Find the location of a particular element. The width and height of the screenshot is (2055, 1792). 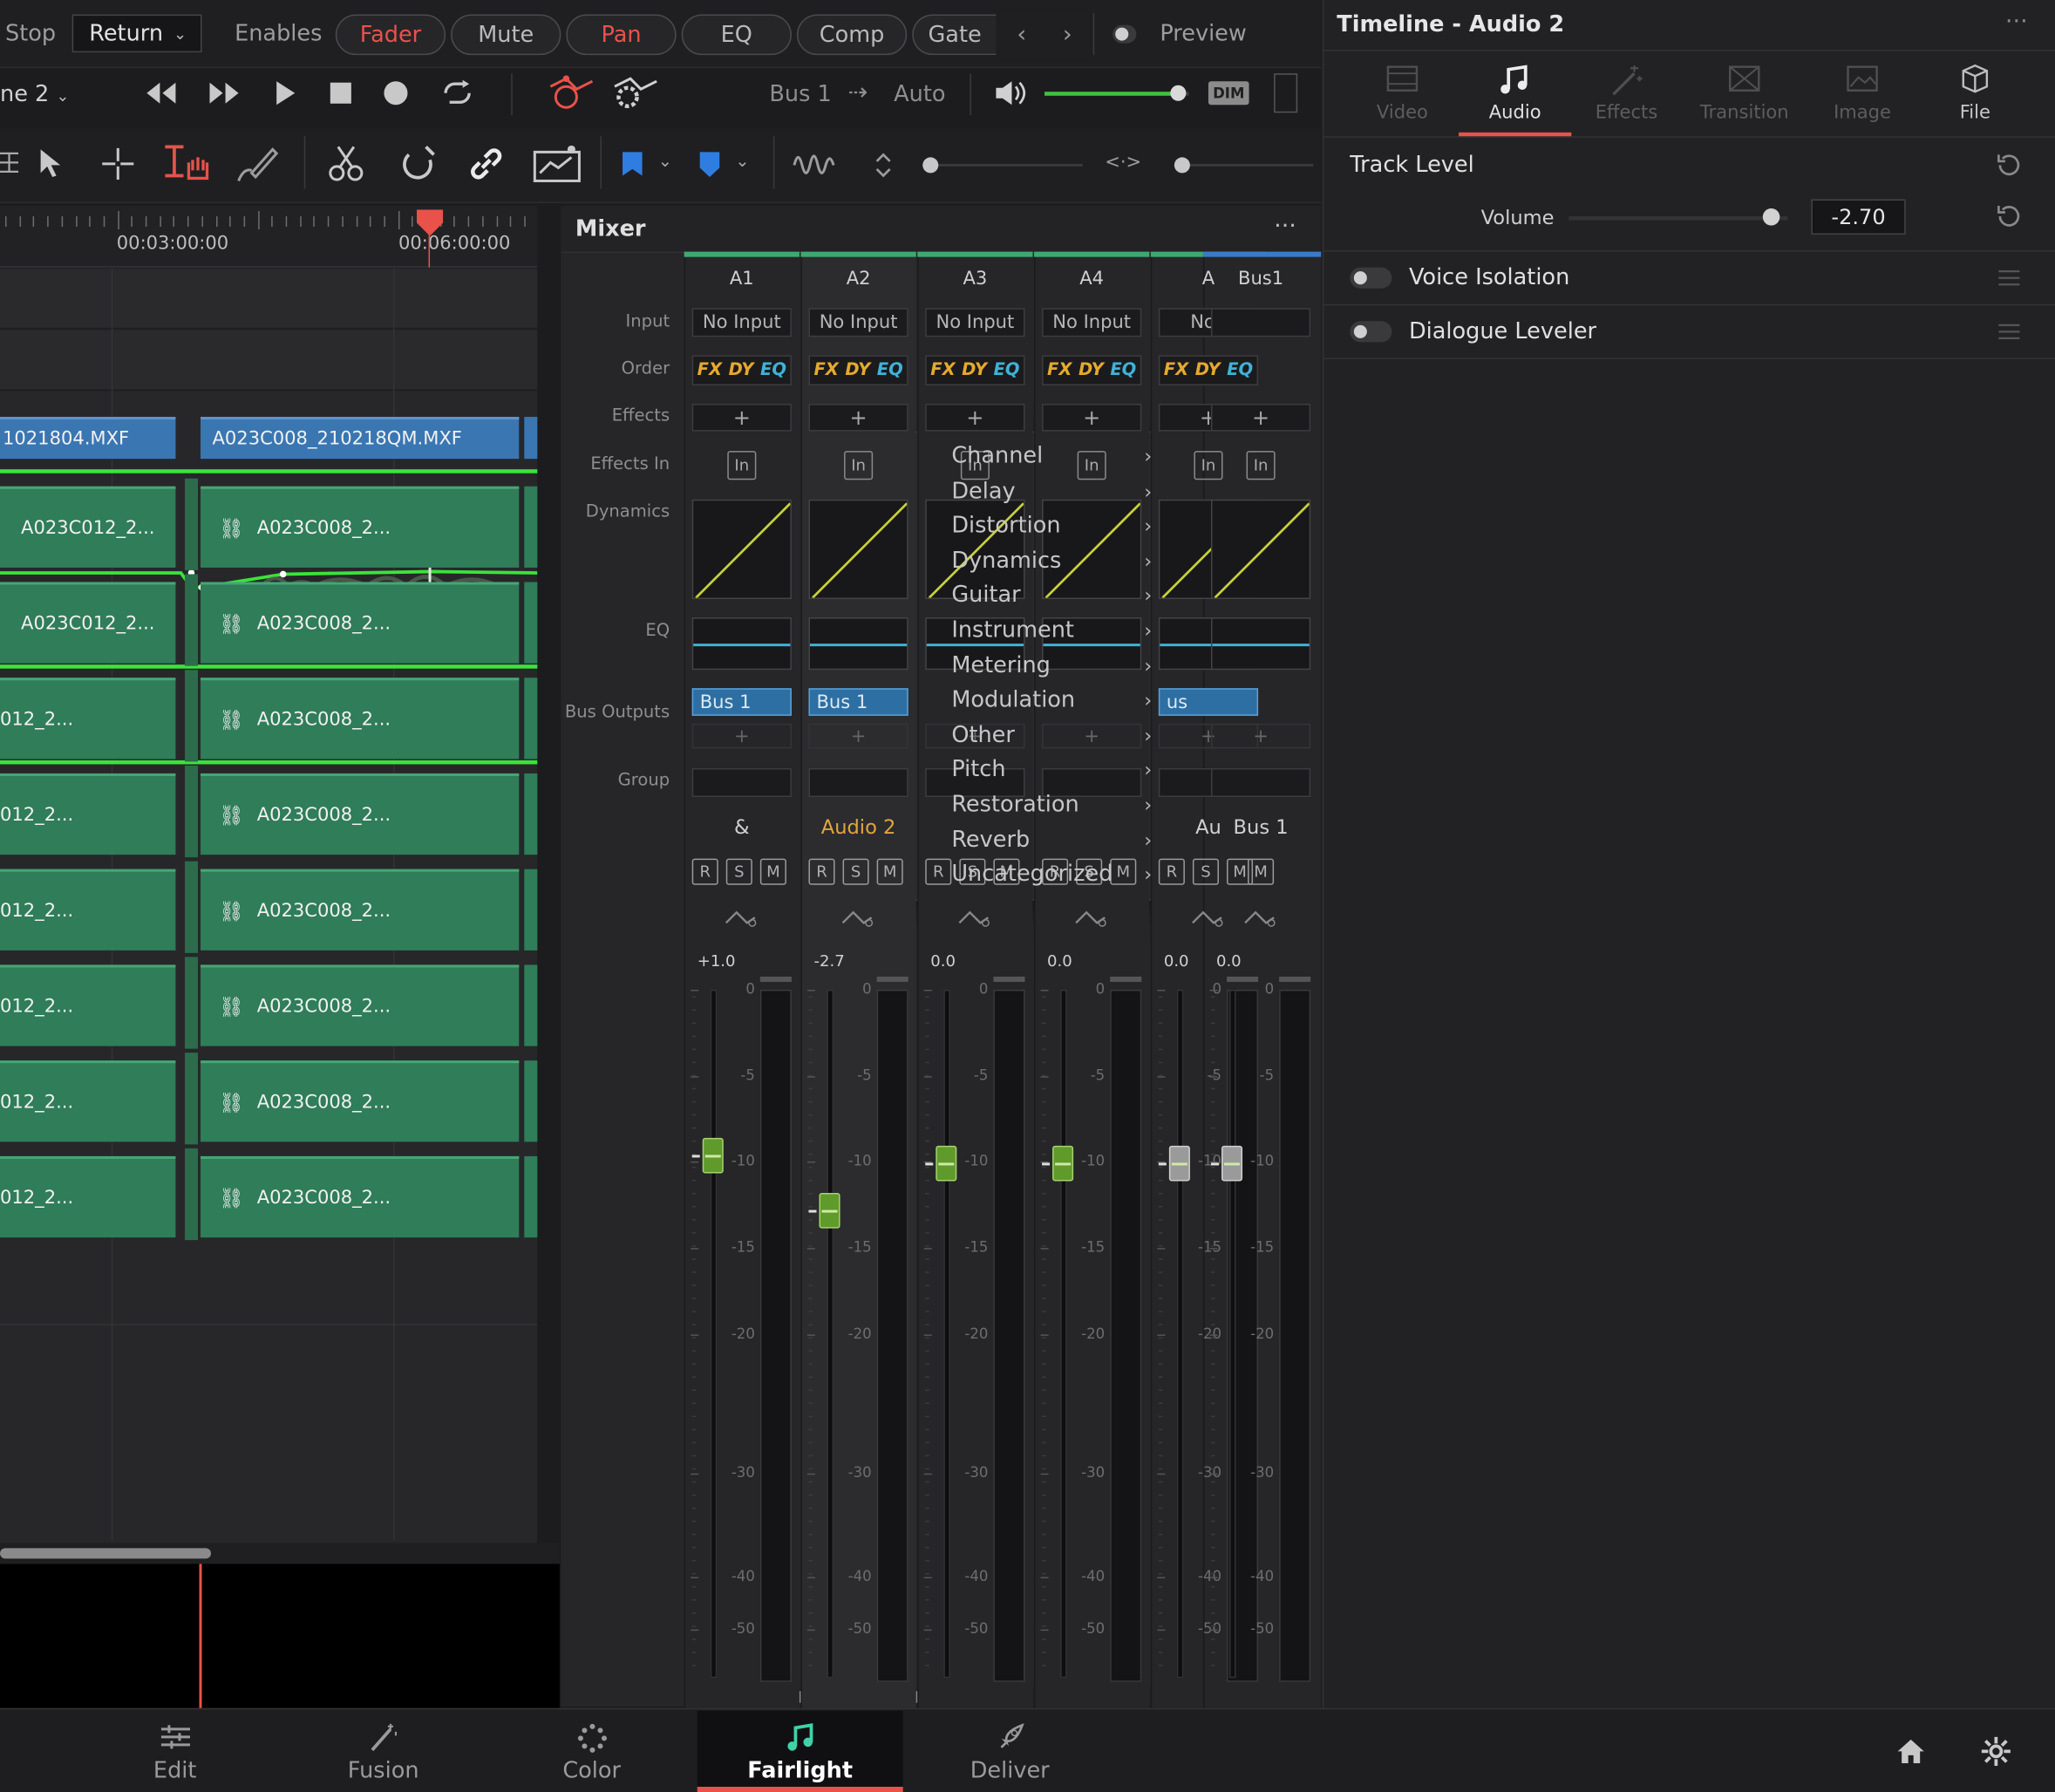

vertical-zoom-slider is located at coordinates (1002, 165).